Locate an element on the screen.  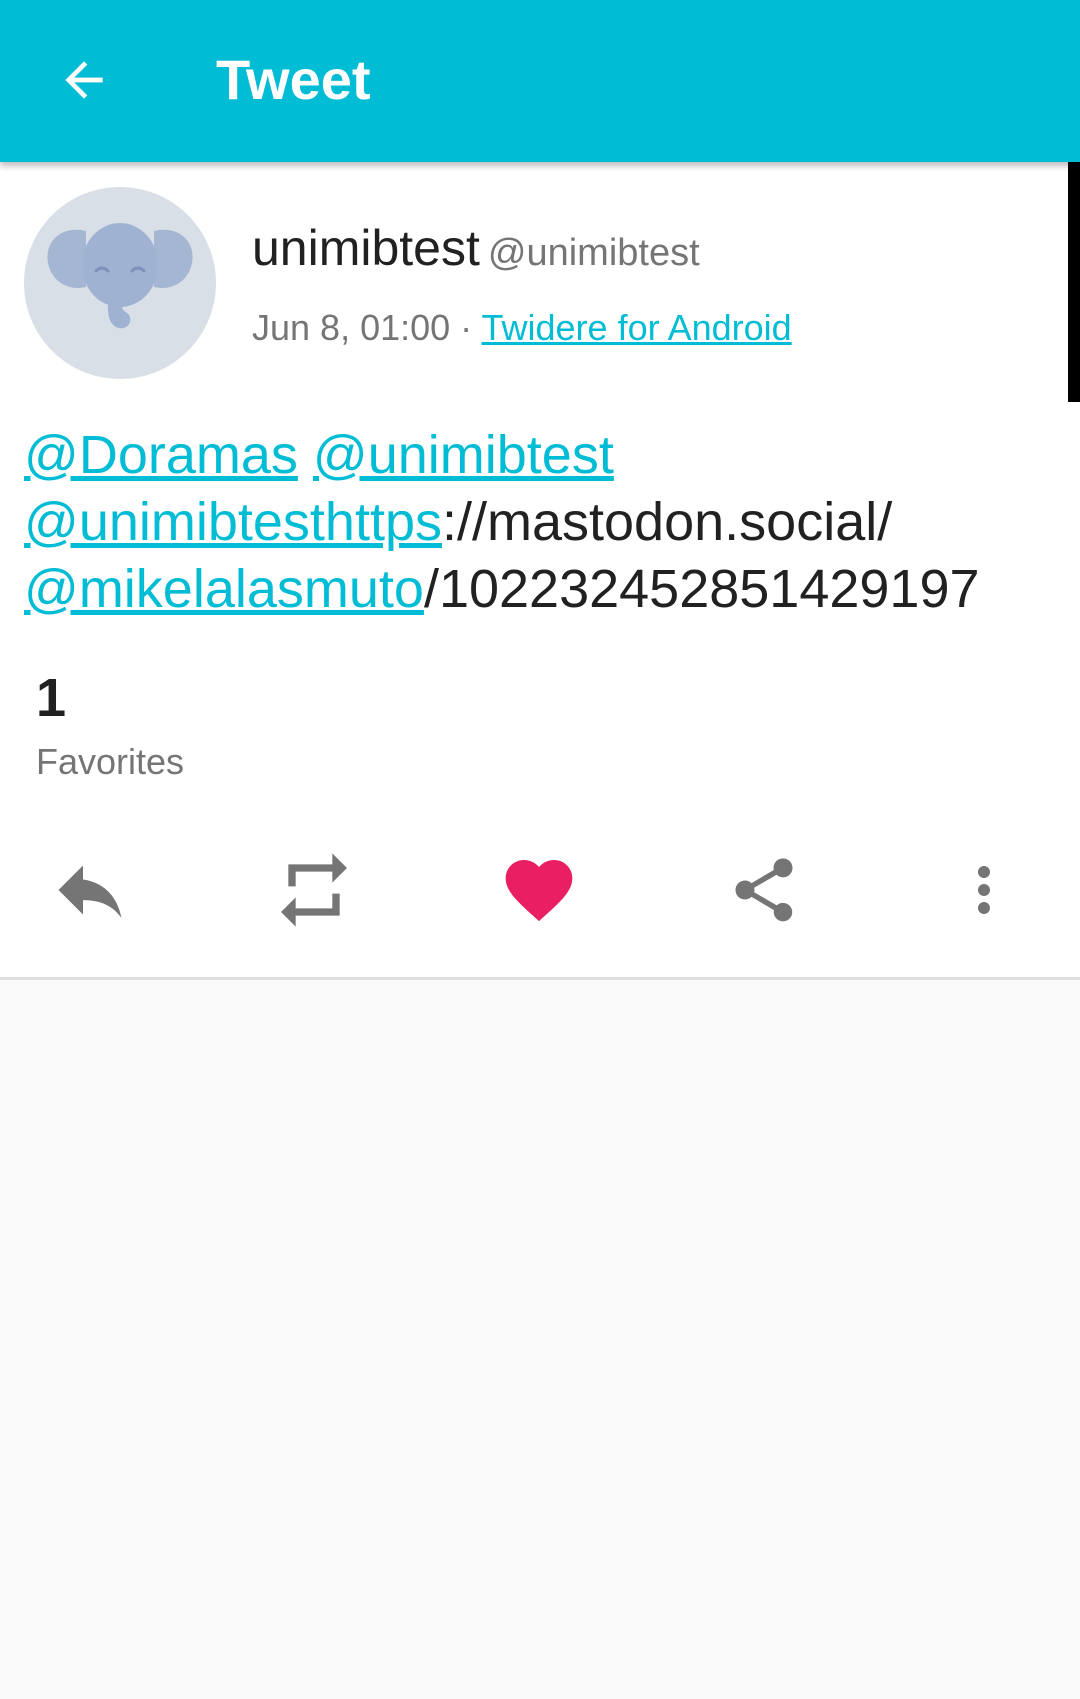
text-segment: /102232452851429197 is located at coordinates (701, 589).